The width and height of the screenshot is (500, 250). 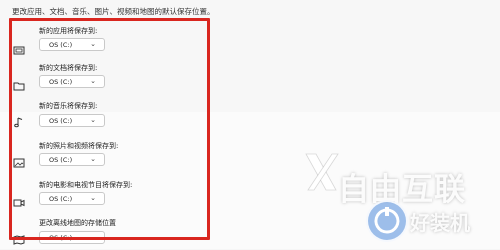 I want to click on watermark-logo-icon, so click(x=387, y=221).